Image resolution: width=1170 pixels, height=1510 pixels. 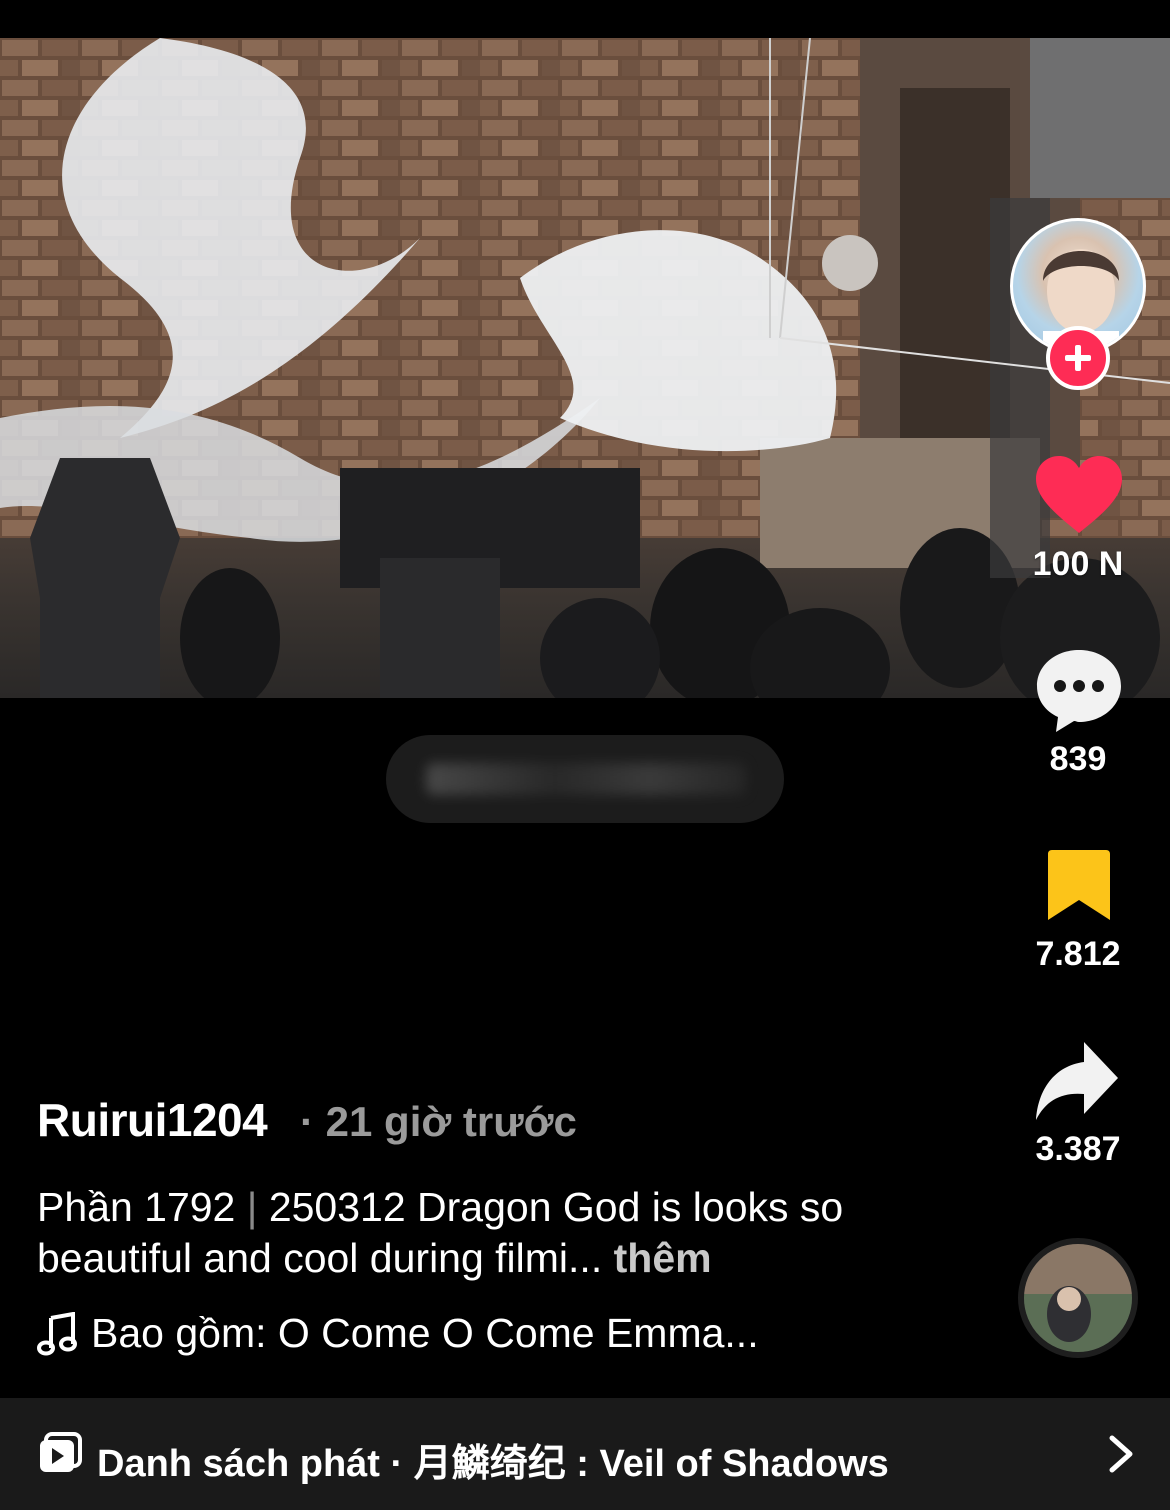 I want to click on share-count: 3.387, so click(x=1078, y=1149).